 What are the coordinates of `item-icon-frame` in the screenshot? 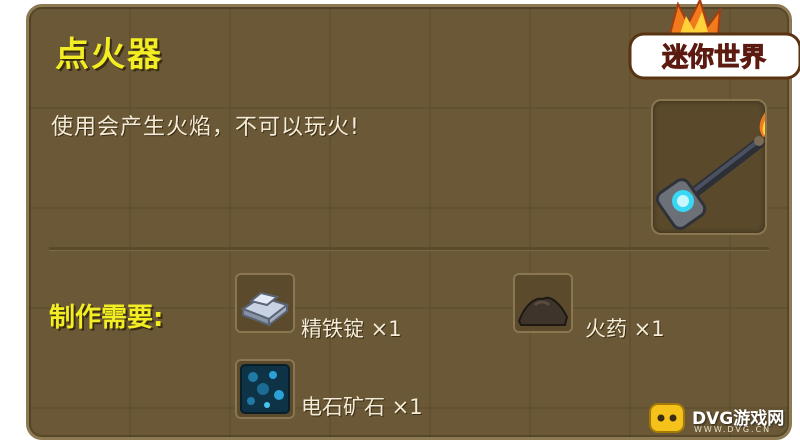 It's located at (712, 167).